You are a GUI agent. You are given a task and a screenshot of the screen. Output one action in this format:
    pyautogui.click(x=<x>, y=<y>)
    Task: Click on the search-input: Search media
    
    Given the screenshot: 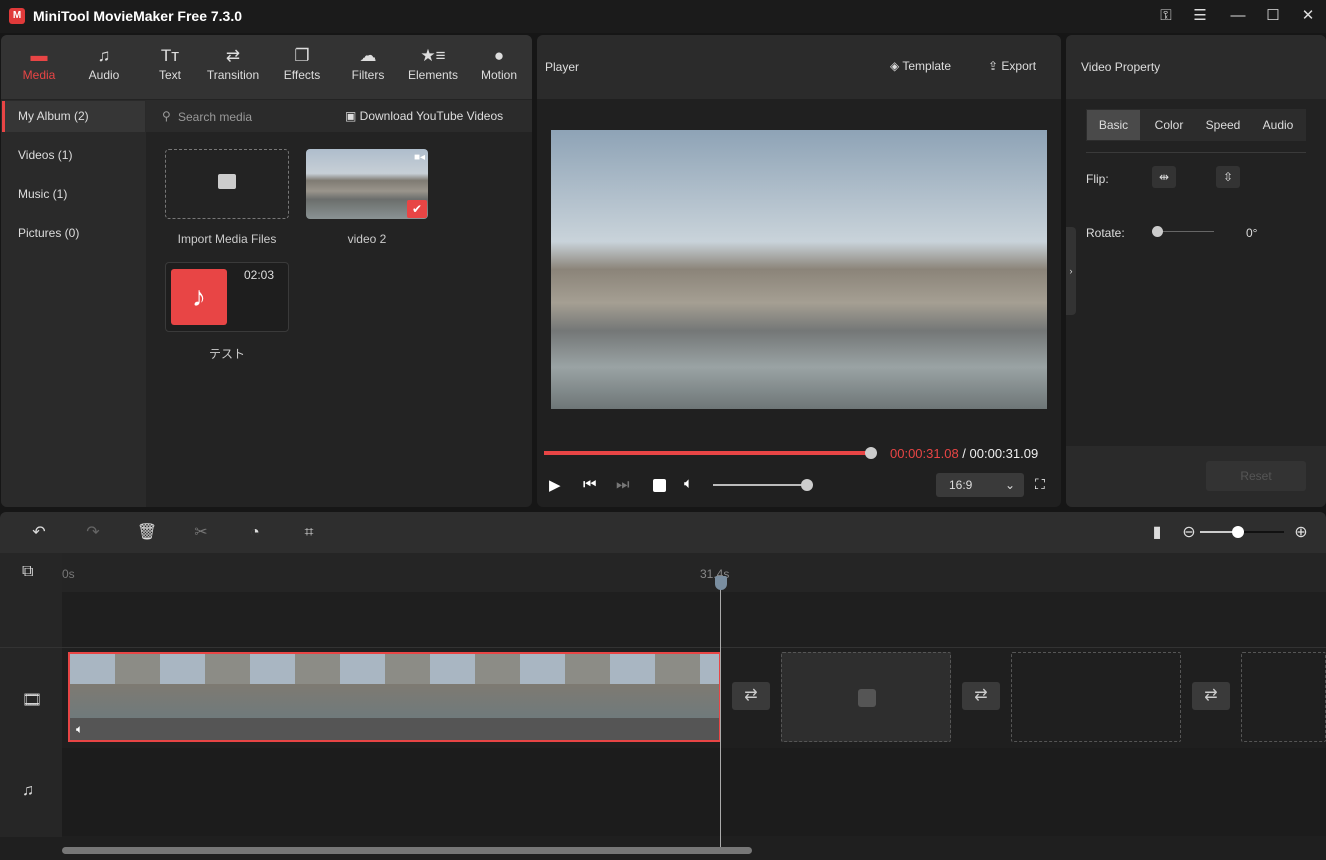 What is the action you would take?
    pyautogui.click(x=215, y=117)
    